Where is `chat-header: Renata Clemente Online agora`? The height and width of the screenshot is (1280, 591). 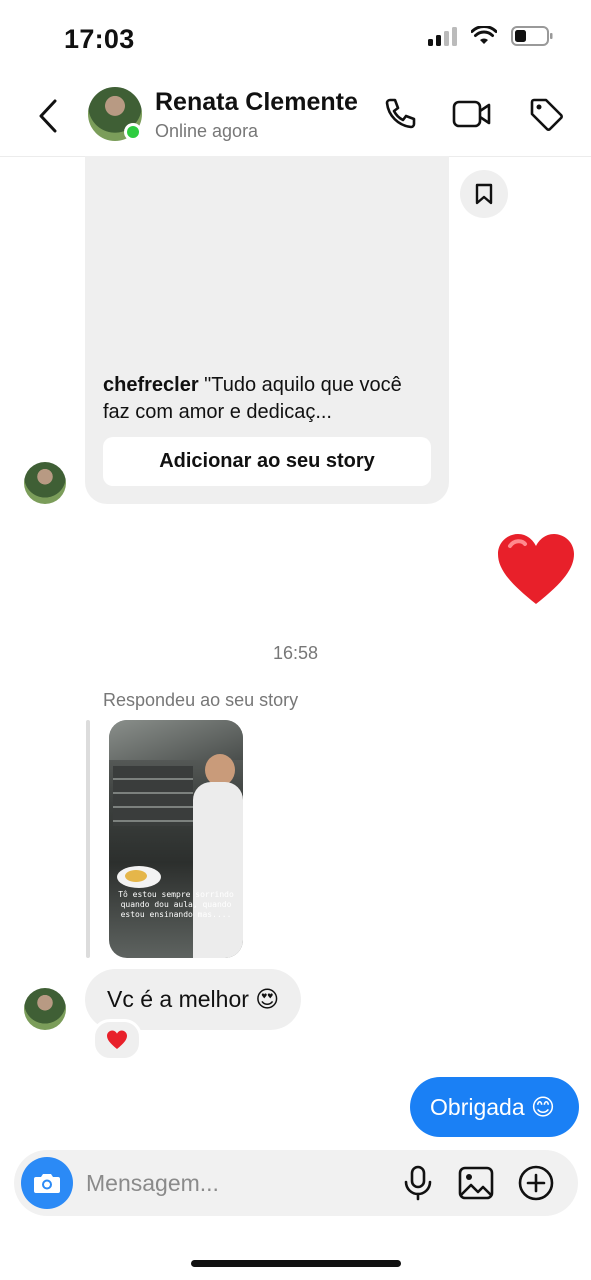
chat-header: Renata Clemente Online agora is located at coordinates (295, 116).